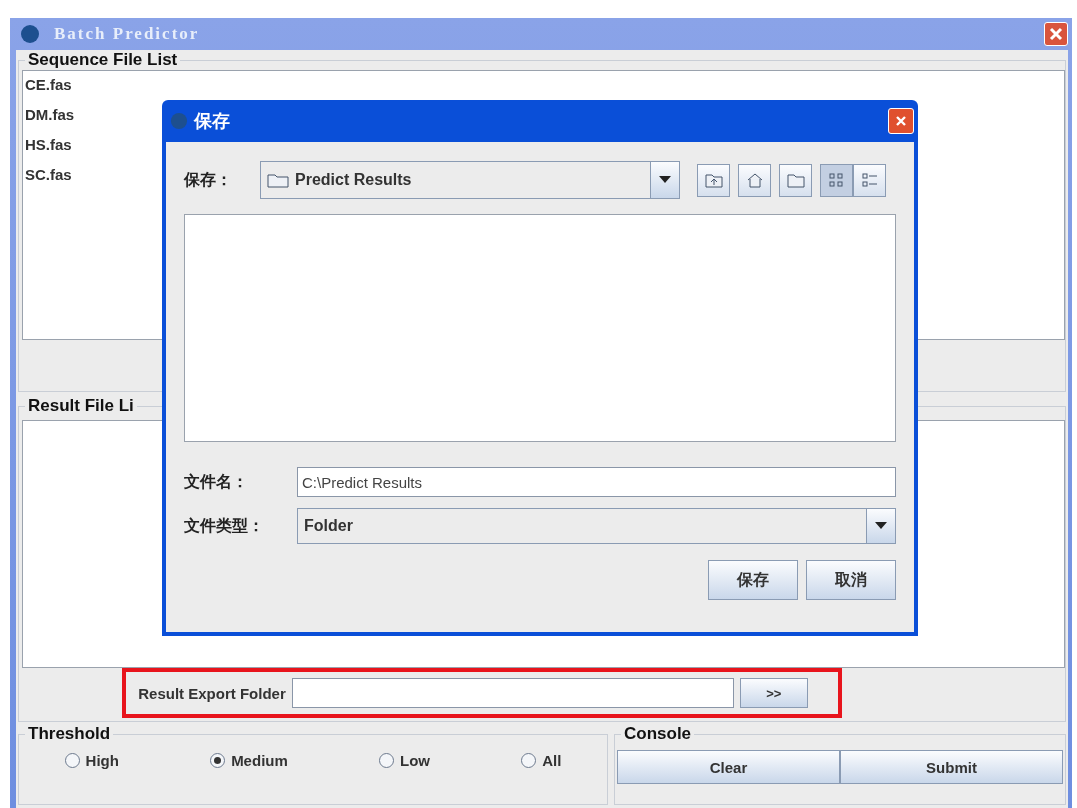 The image size is (1077, 808). I want to click on console-button: Clear, so click(728, 767).